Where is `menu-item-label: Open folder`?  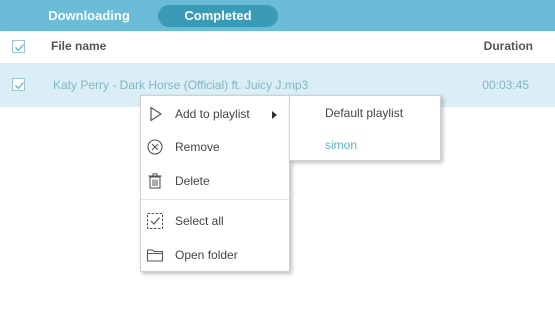 menu-item-label: Open folder is located at coordinates (206, 255).